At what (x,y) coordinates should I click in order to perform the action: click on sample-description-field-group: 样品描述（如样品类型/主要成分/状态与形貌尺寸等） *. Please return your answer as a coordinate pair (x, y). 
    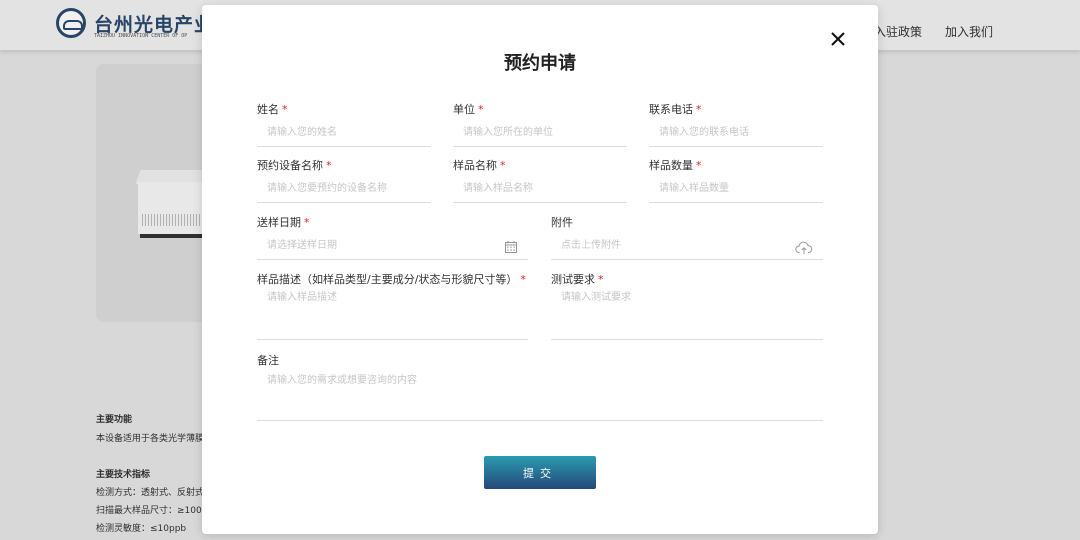
    Looking at the image, I should click on (392, 305).